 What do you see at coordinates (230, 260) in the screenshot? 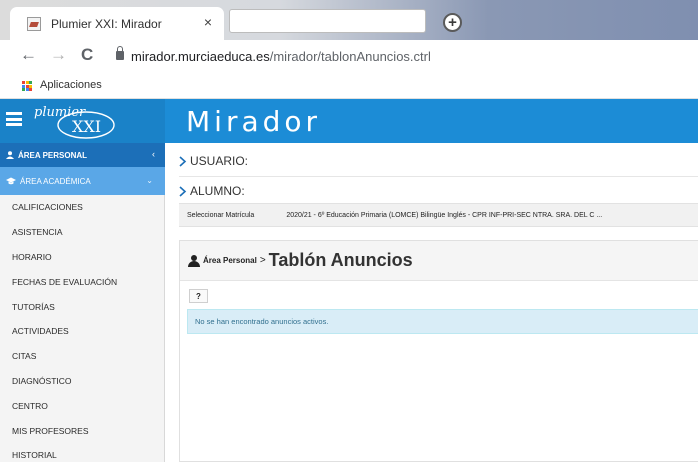
I see `breadcrumb-area-personal: Área Personal` at bounding box center [230, 260].